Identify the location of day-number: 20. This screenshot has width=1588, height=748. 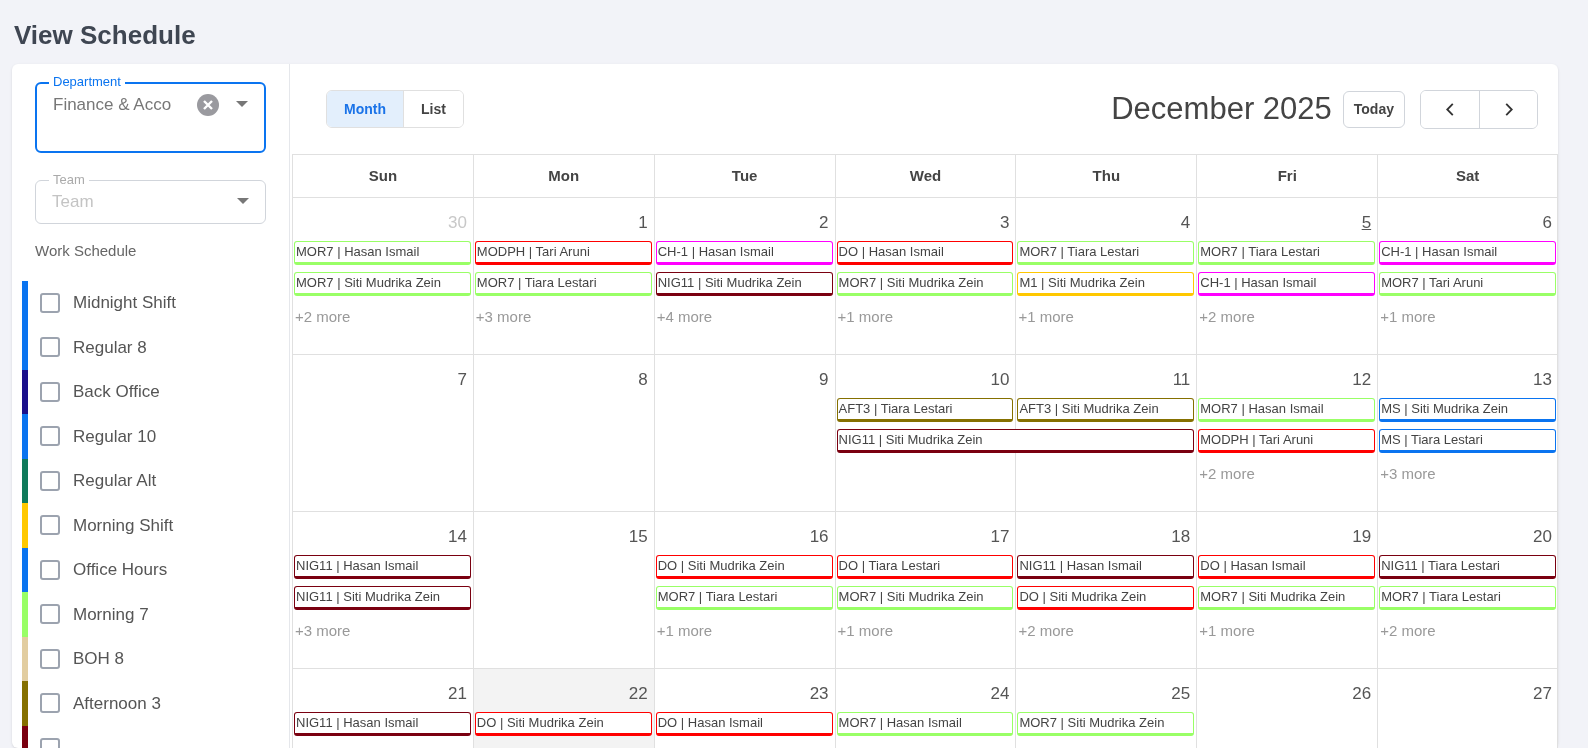
(1542, 537).